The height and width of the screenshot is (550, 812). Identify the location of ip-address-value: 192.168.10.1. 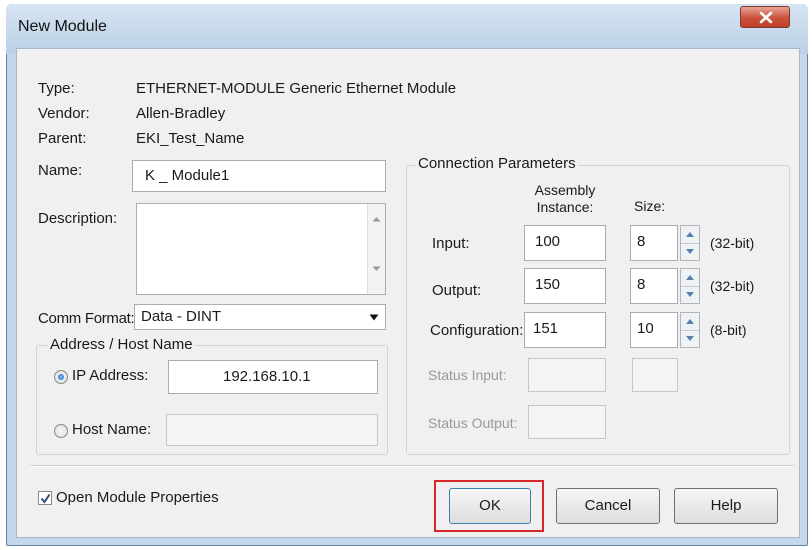
(267, 376).